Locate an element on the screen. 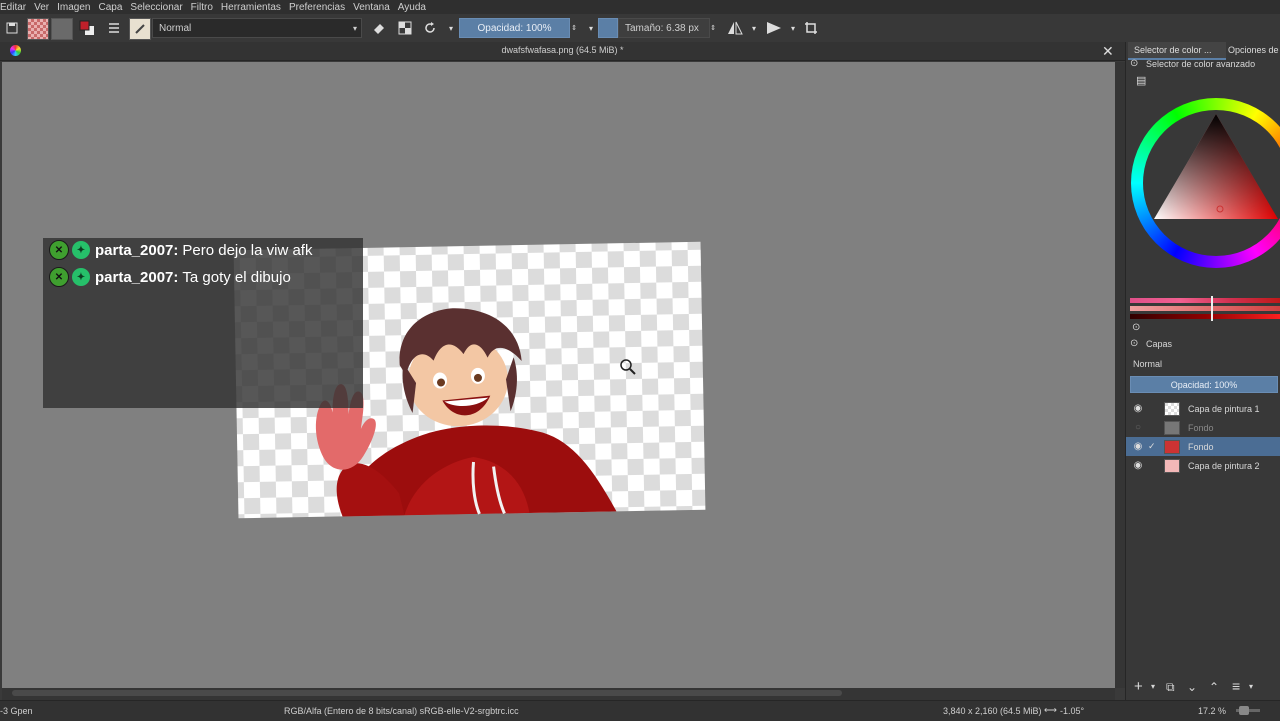 The image size is (1280, 721). crop-icon is located at coordinates (811, 28).